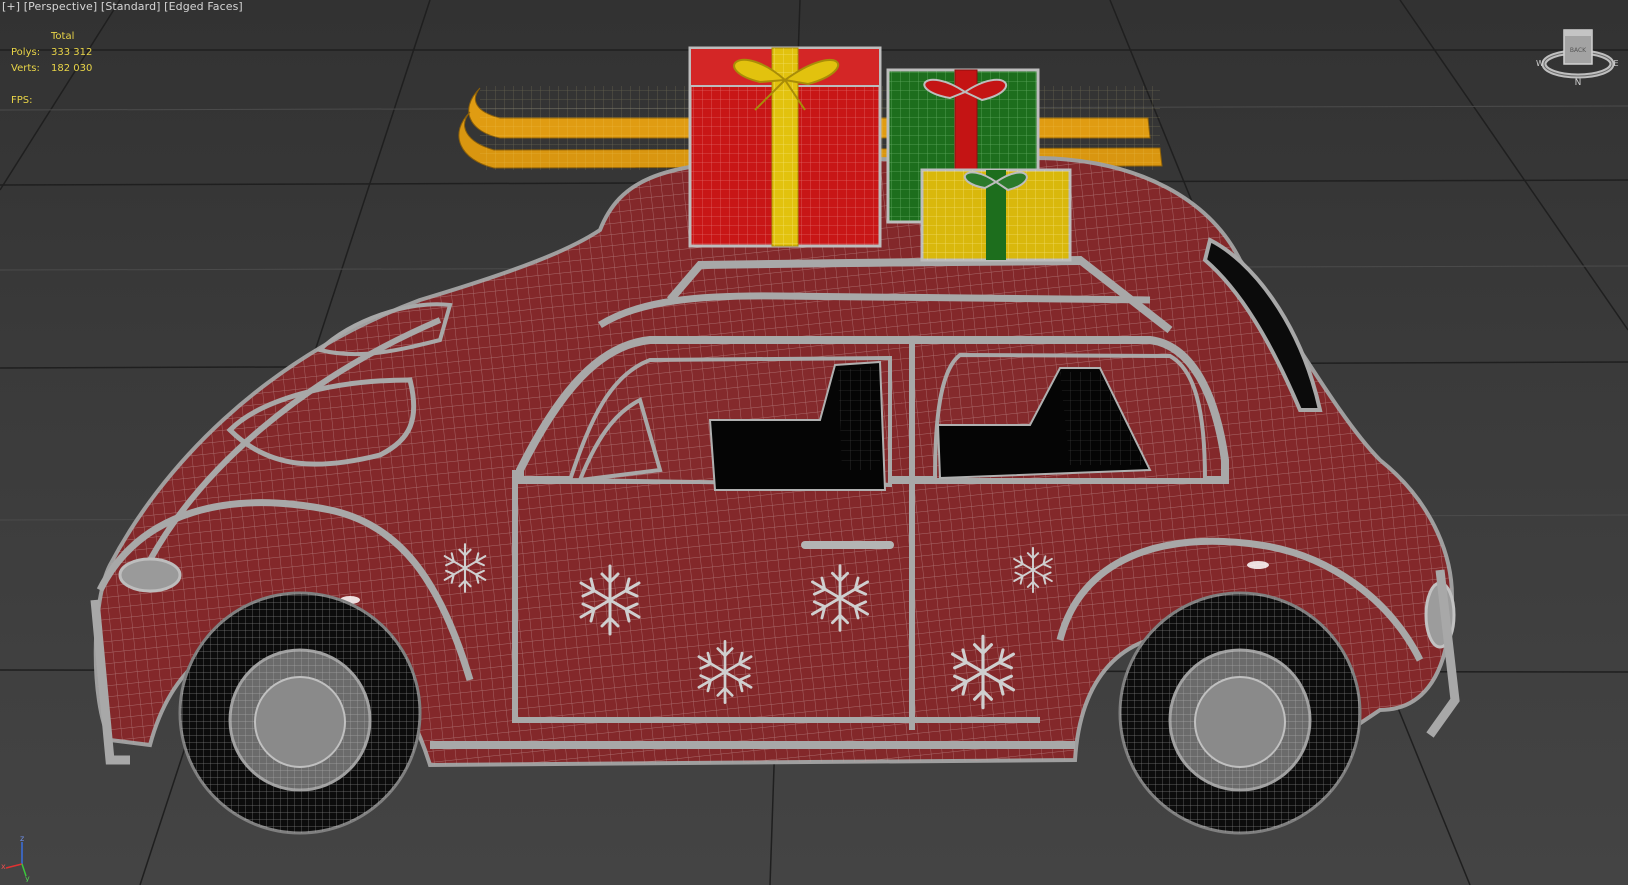  What do you see at coordinates (1578, 83) in the screenshot?
I see `compass-north: N` at bounding box center [1578, 83].